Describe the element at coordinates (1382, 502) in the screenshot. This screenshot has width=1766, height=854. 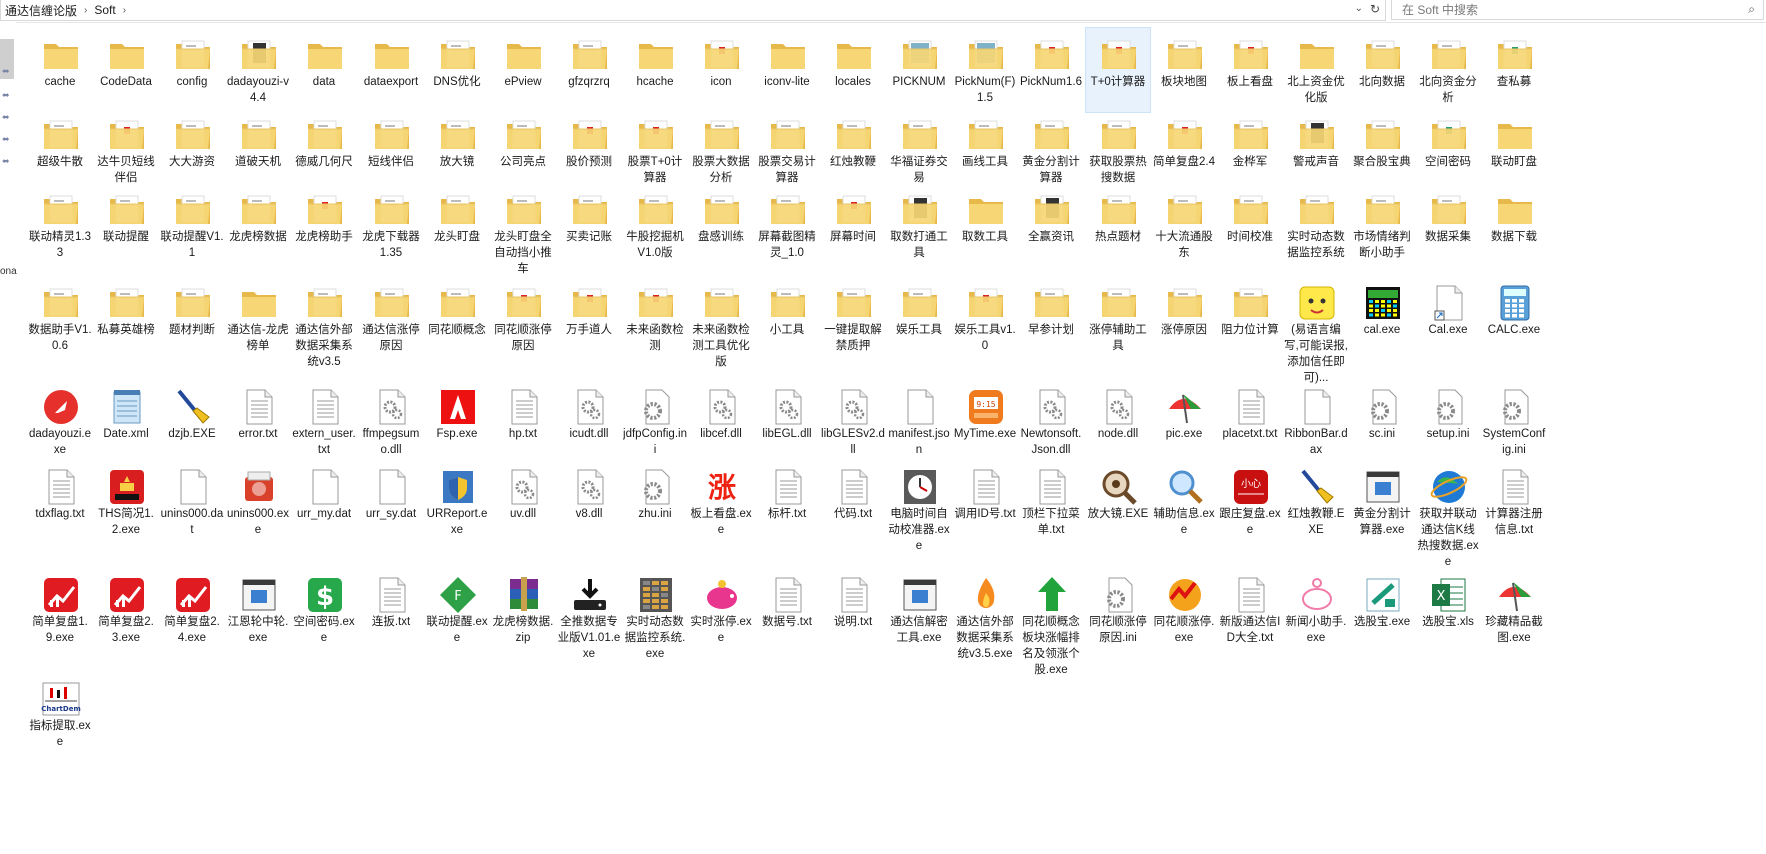
I see `file-item: 黄金分割计算器.exe` at that location.